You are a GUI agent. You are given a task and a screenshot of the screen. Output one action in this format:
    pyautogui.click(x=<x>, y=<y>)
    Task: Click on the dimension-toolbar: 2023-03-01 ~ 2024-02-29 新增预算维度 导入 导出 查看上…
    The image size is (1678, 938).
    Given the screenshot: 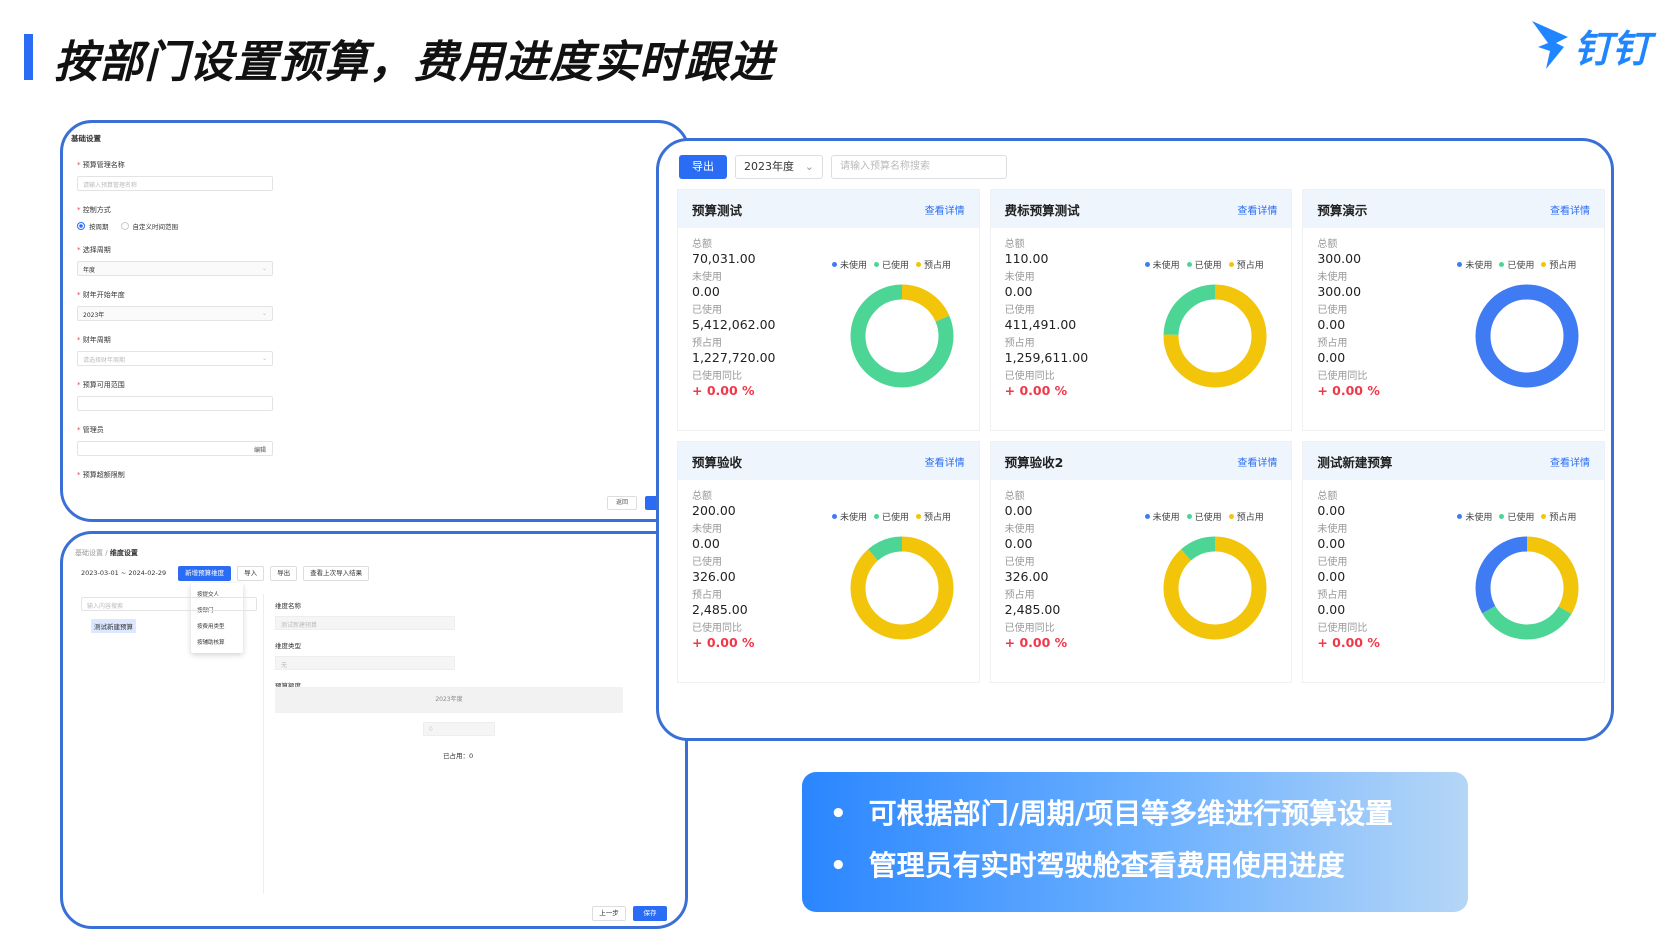 What is the action you would take?
    pyautogui.click(x=222, y=573)
    